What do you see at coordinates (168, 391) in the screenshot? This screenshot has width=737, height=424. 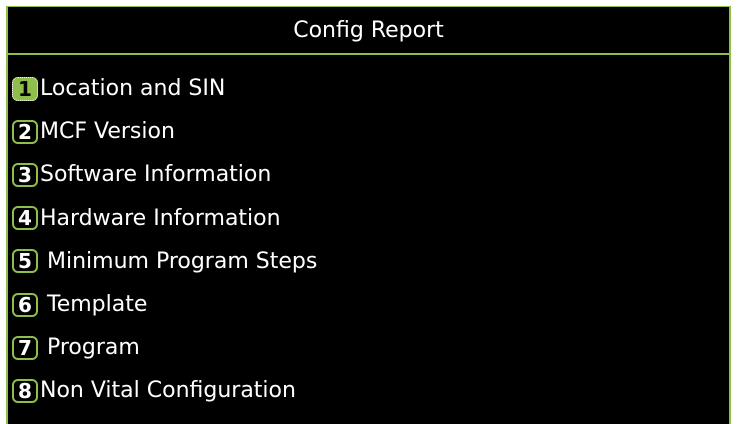 I see `menu-item-label: Non Vital Configuration` at bounding box center [168, 391].